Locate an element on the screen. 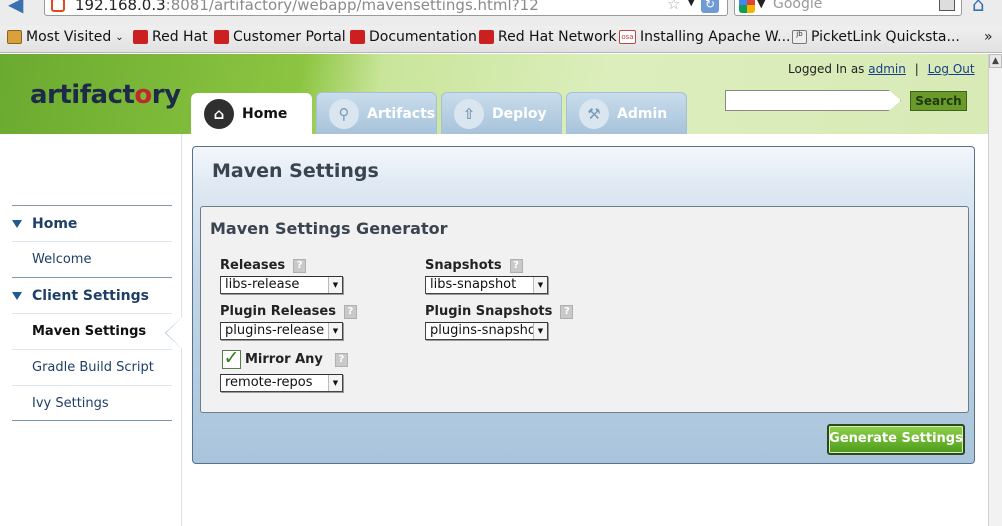  sidebar-item-ivy-settings: Ivy Settings is located at coordinates (92, 403).